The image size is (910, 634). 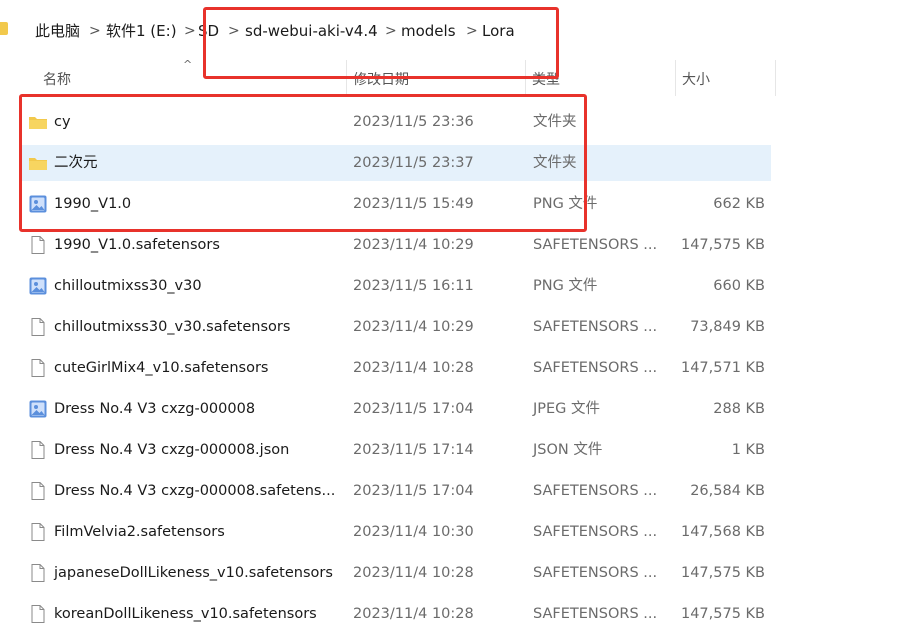 I want to click on file-name: koreanDollLikeness_v10.safetensors, so click(x=185, y=614).